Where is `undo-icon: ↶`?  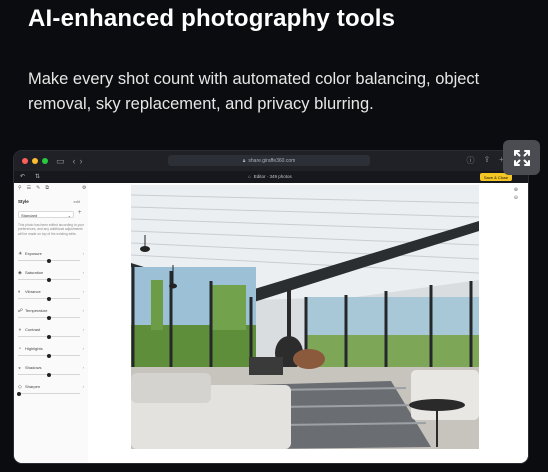
undo-icon: ↶ is located at coordinates (22, 176).